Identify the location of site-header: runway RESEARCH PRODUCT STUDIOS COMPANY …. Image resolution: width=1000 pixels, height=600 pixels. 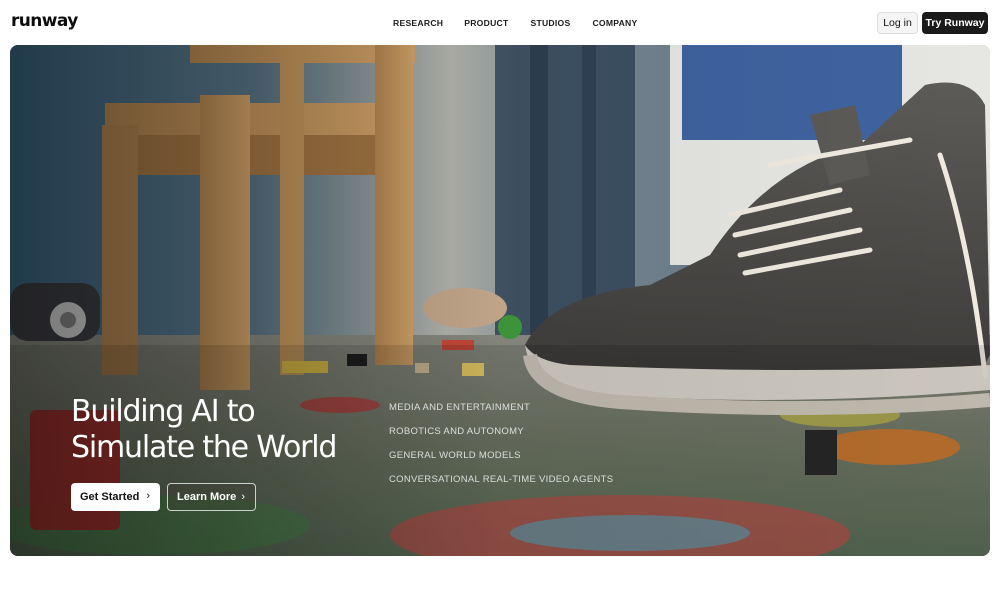
(500, 23).